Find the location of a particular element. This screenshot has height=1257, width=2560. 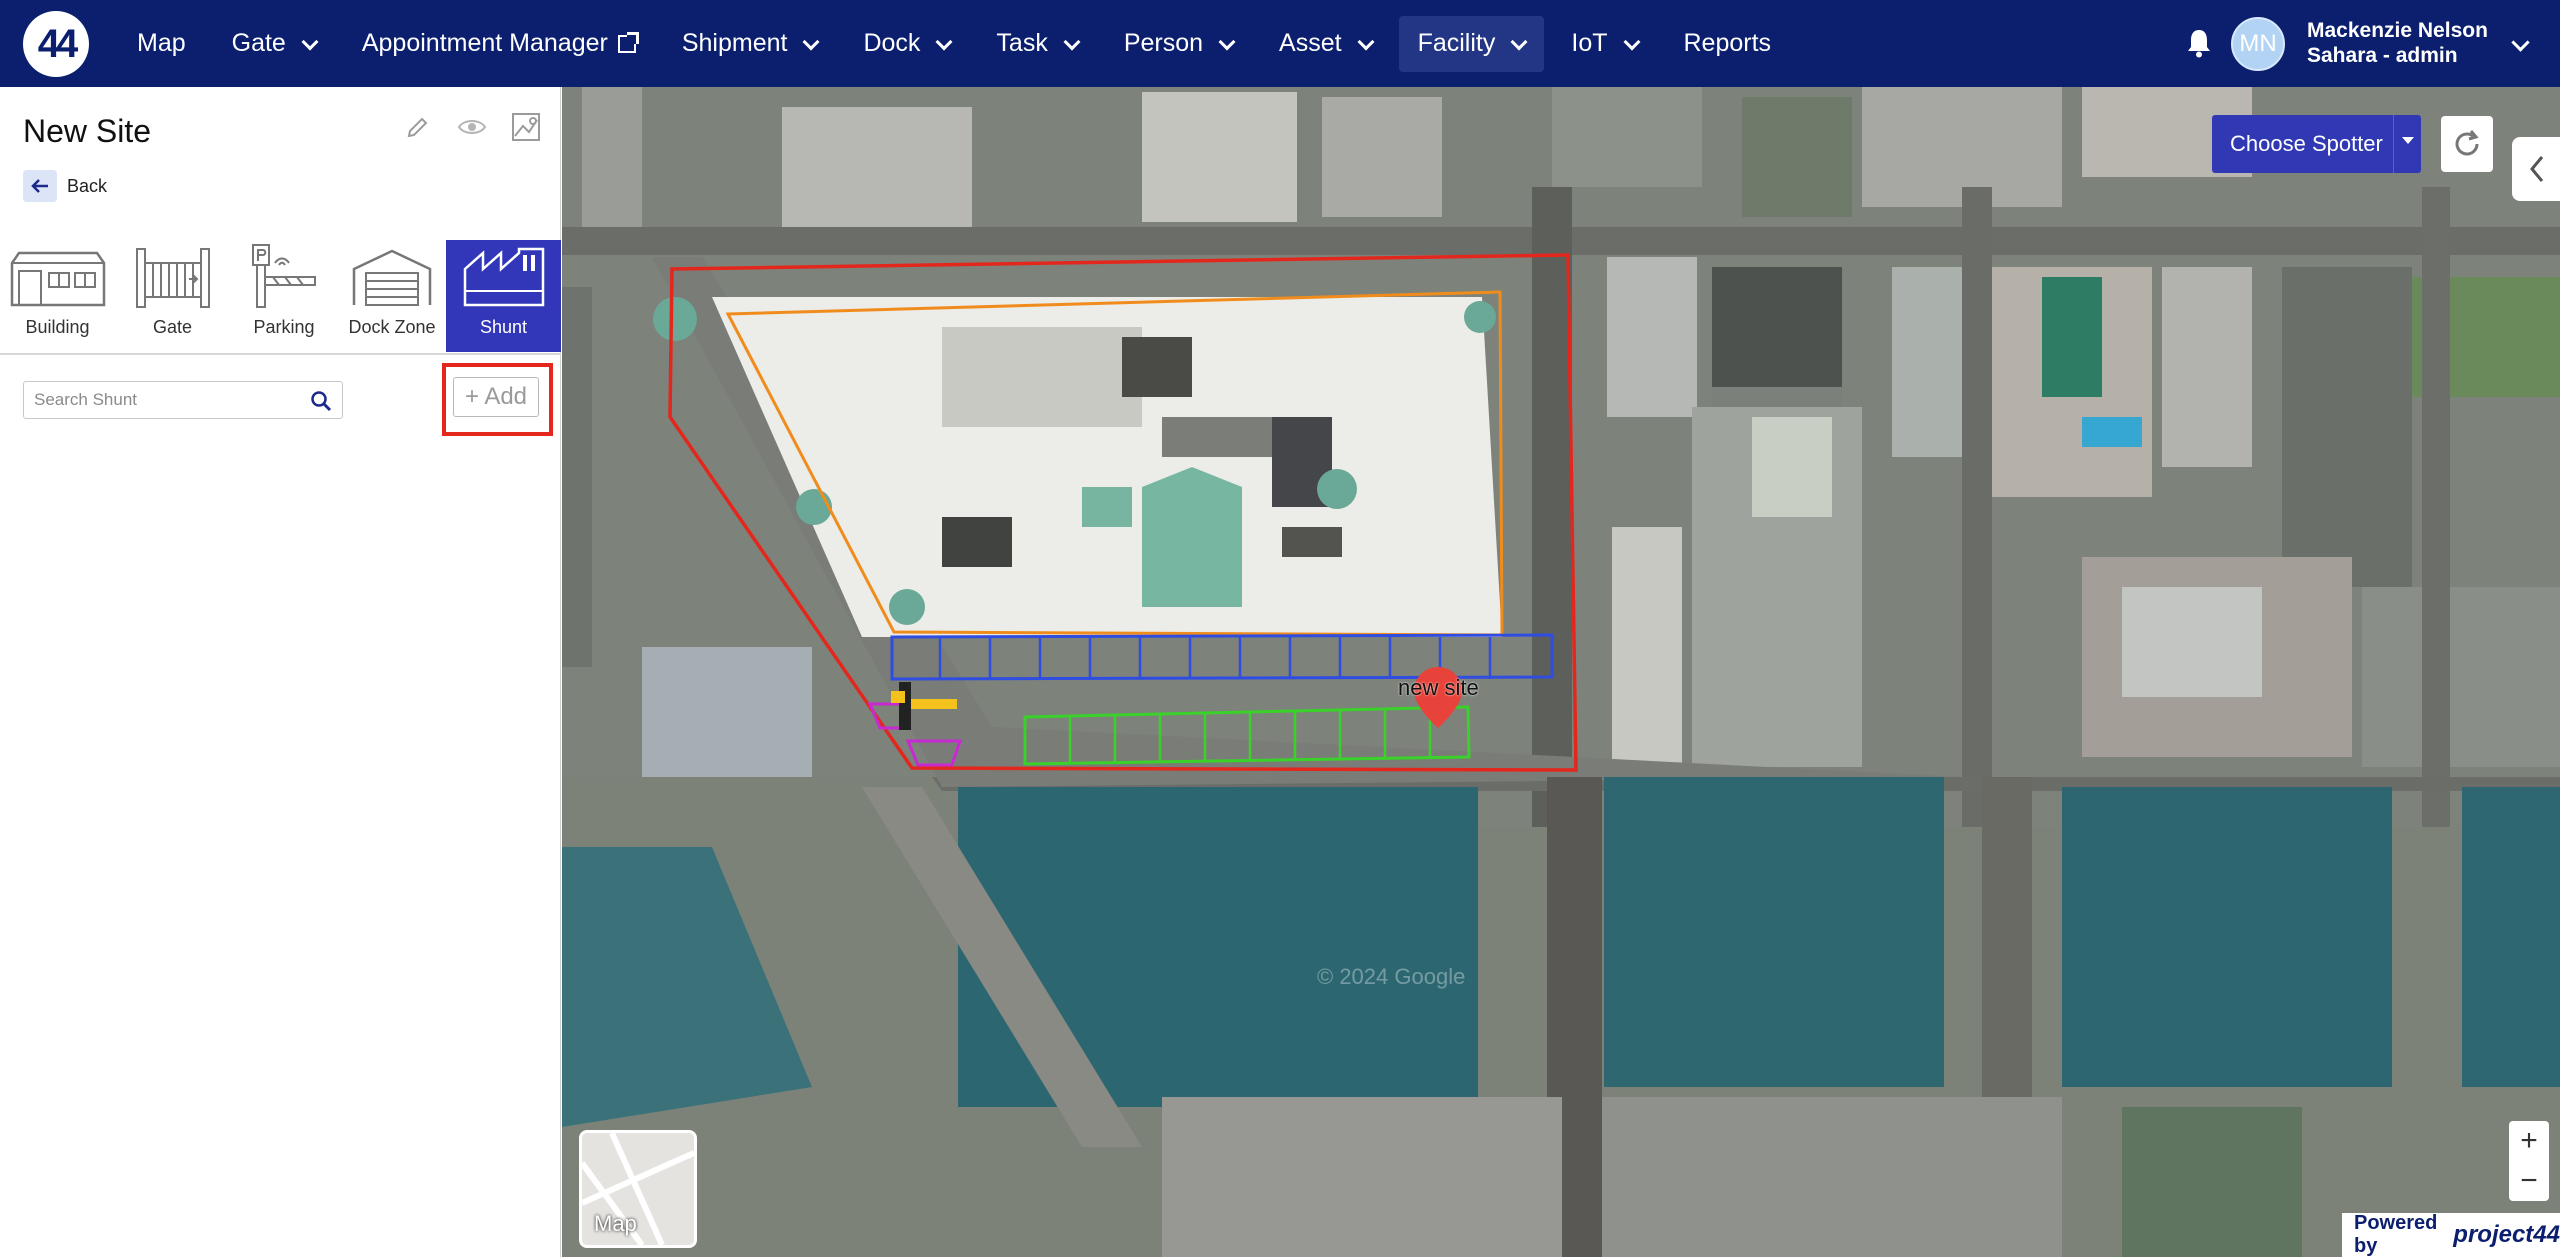

nav-item-label: Appointment Manager is located at coordinates (484, 43).